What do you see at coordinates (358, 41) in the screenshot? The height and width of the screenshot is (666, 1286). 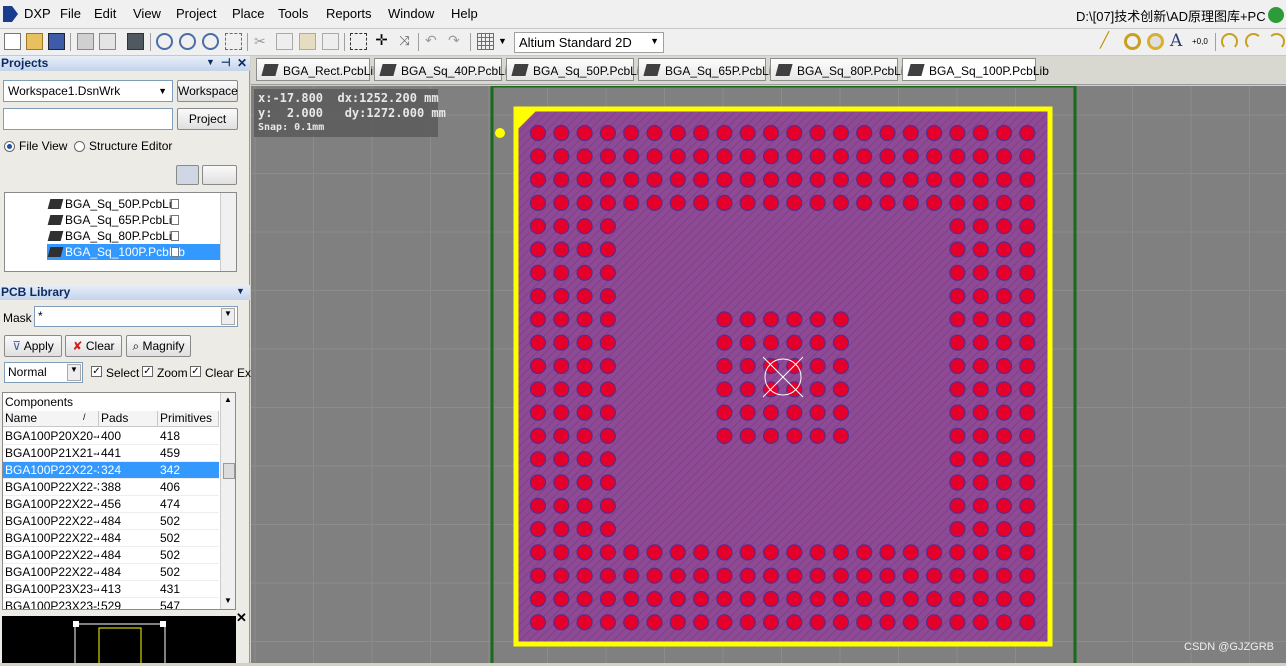 I see `select-area-icon` at bounding box center [358, 41].